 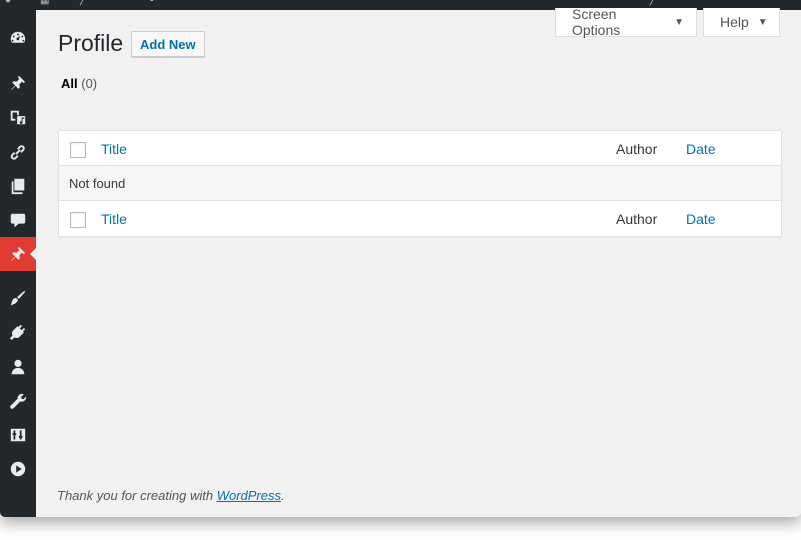 I want to click on admin-footer: Thank you for creating with WordPress., so click(x=171, y=495).